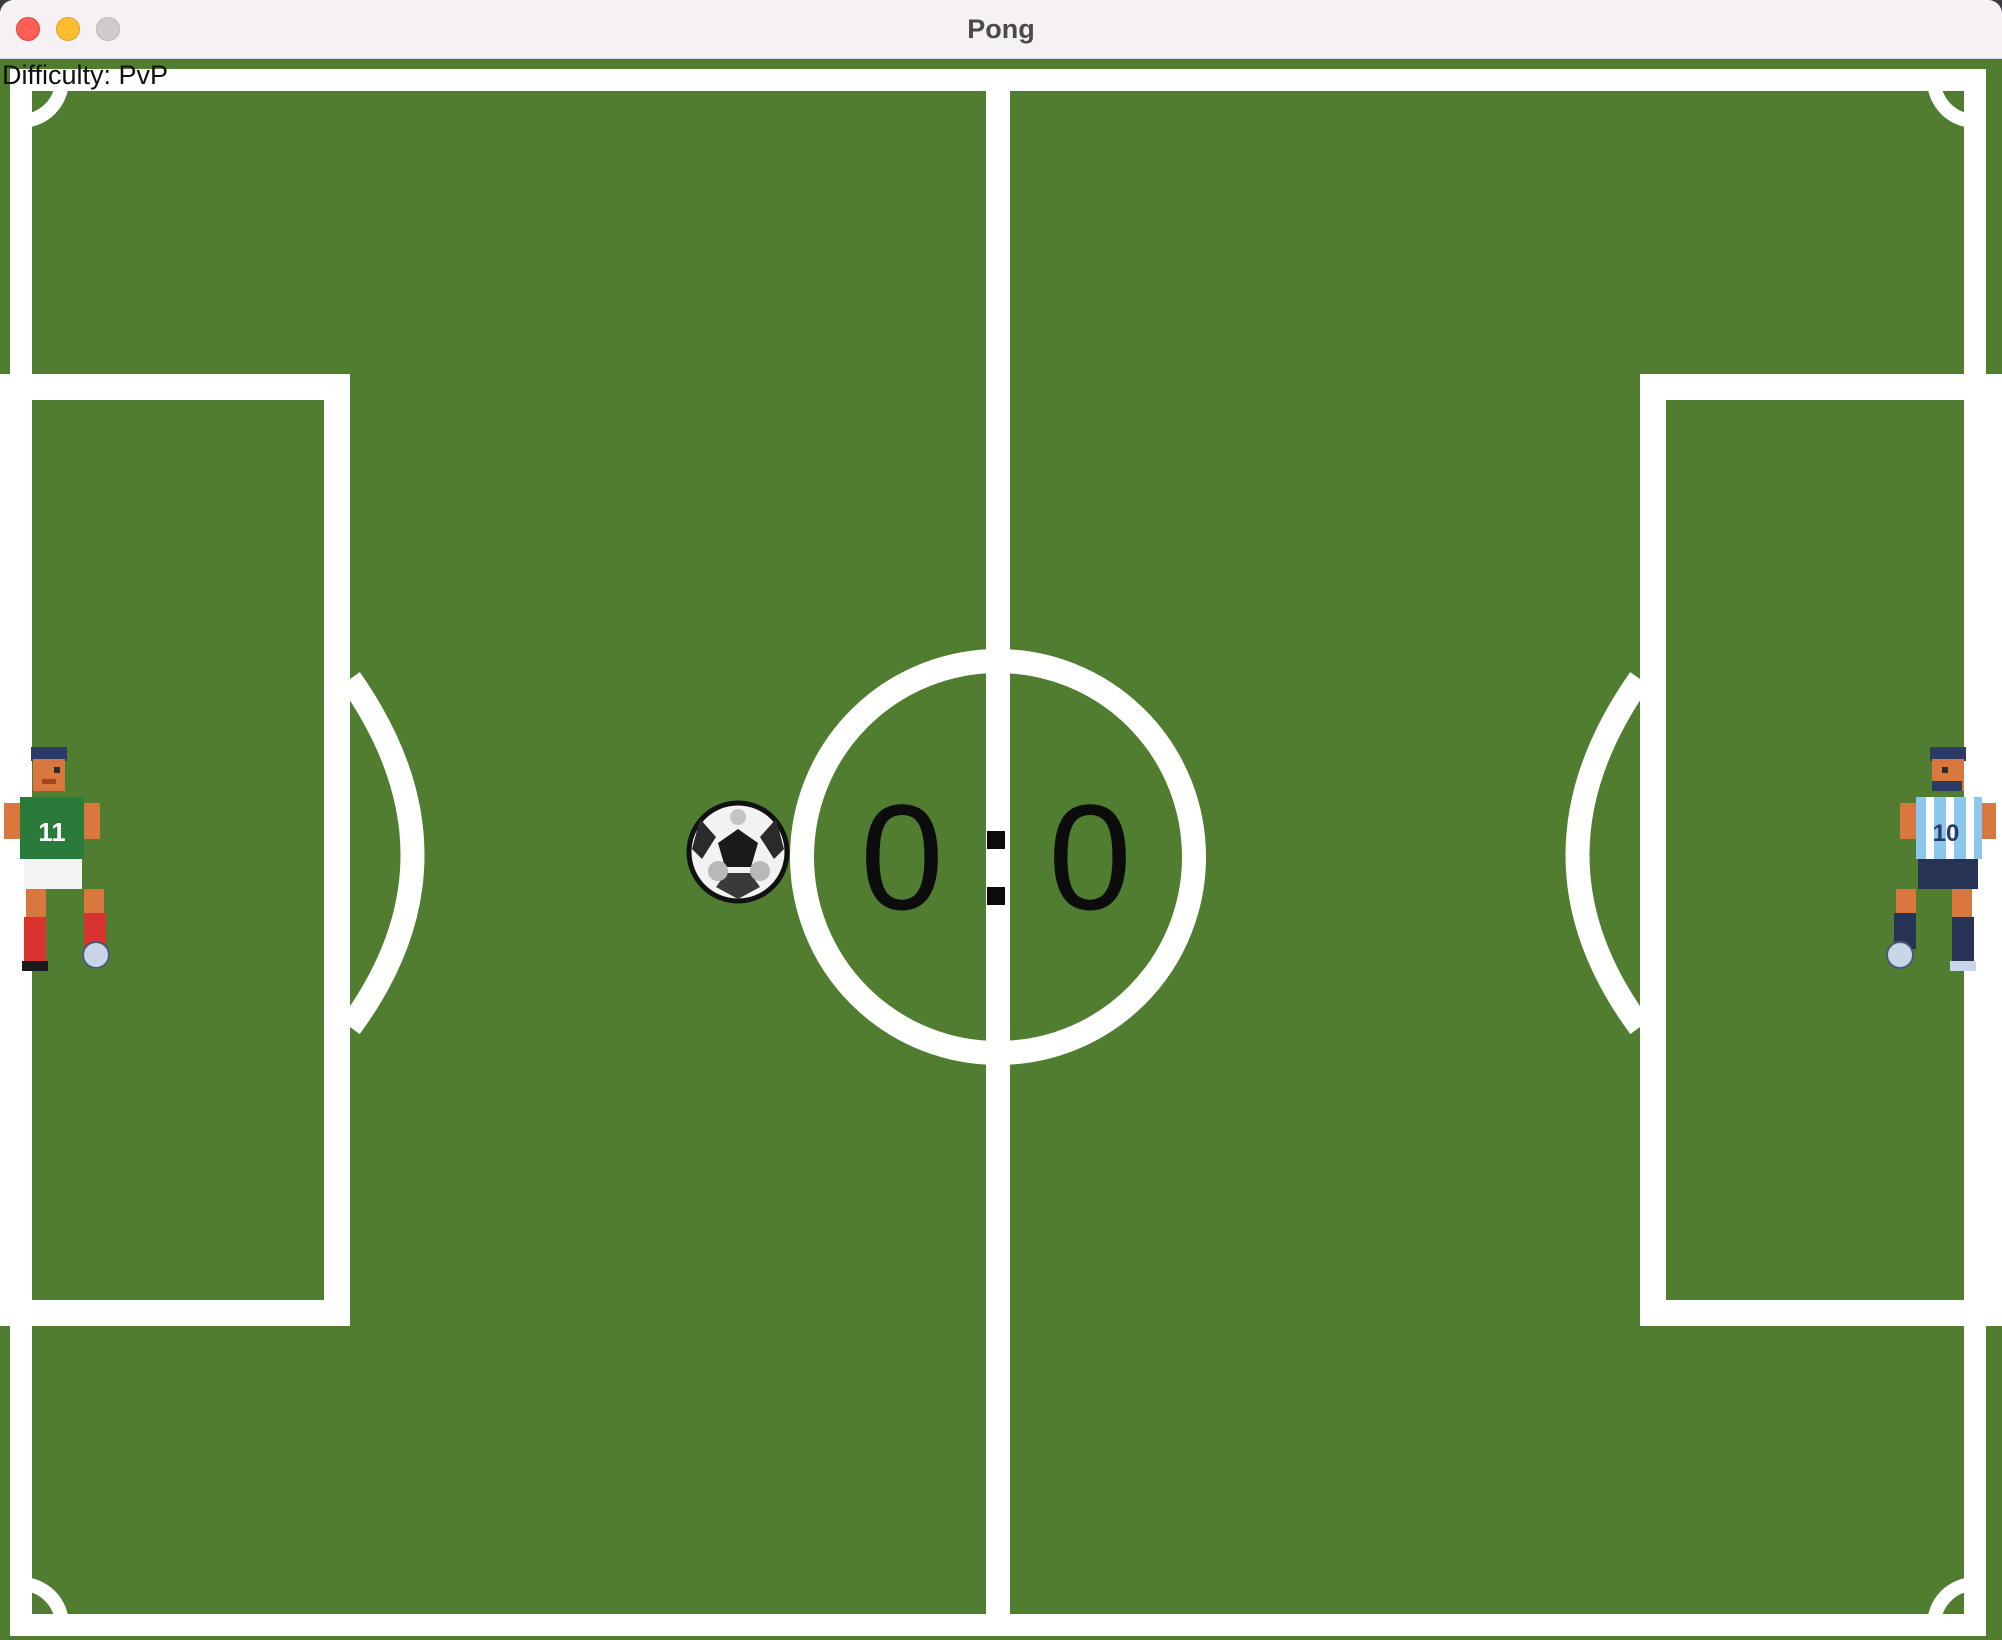  What do you see at coordinates (738, 852) in the screenshot?
I see `soccer-ball-icon` at bounding box center [738, 852].